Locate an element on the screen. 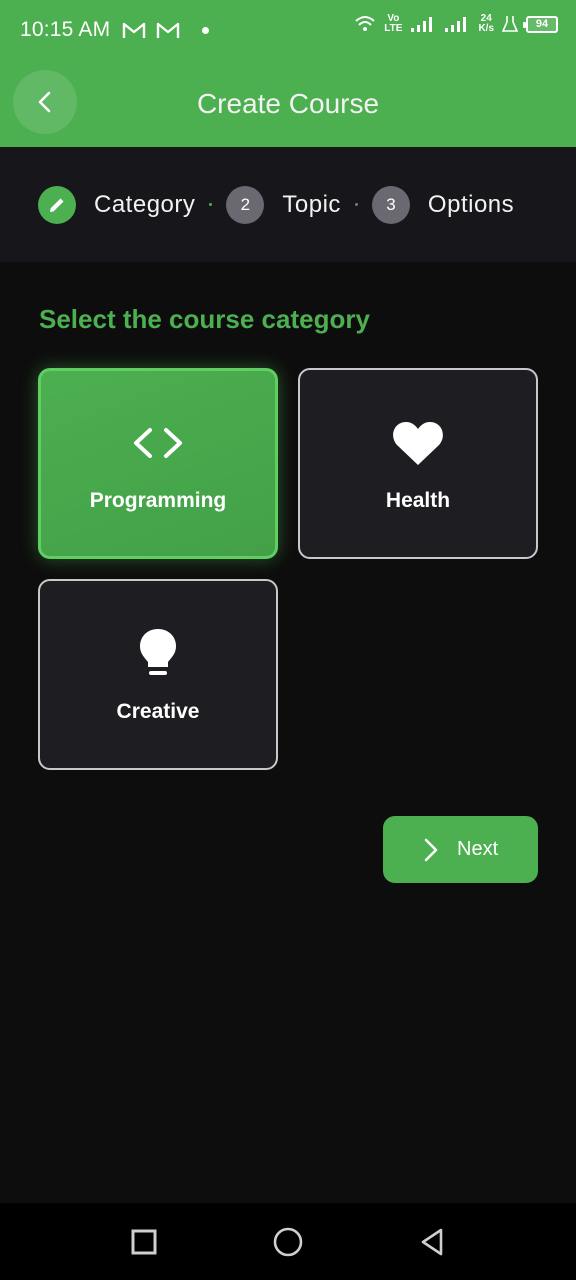  system-back-button is located at coordinates (432, 1242).